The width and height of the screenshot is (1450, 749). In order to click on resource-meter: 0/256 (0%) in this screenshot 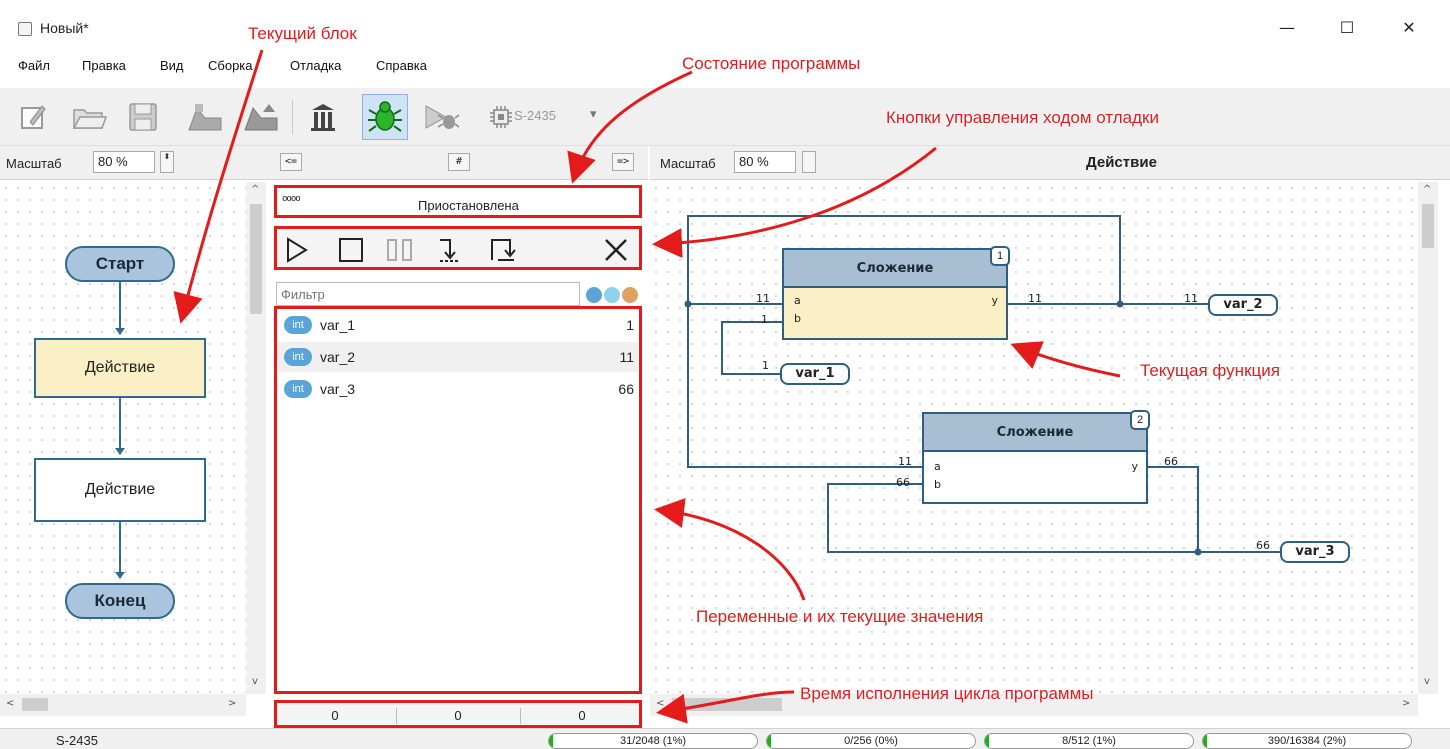, I will do `click(871, 741)`.